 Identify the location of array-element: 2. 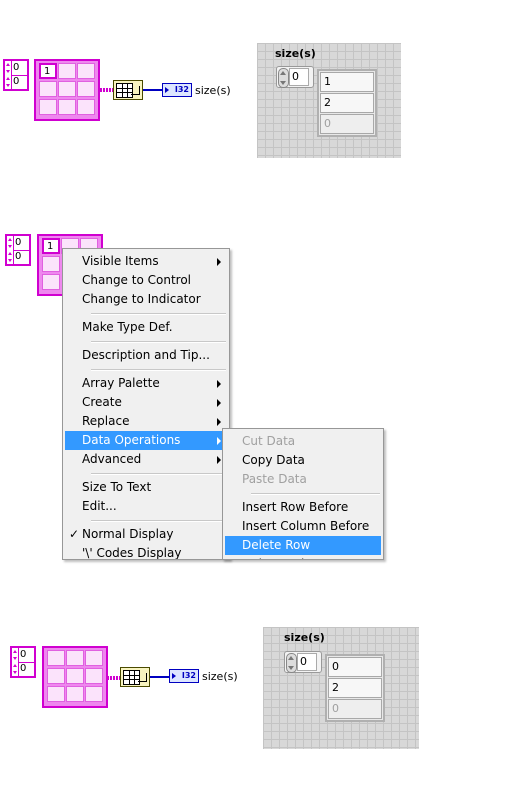
(355, 688).